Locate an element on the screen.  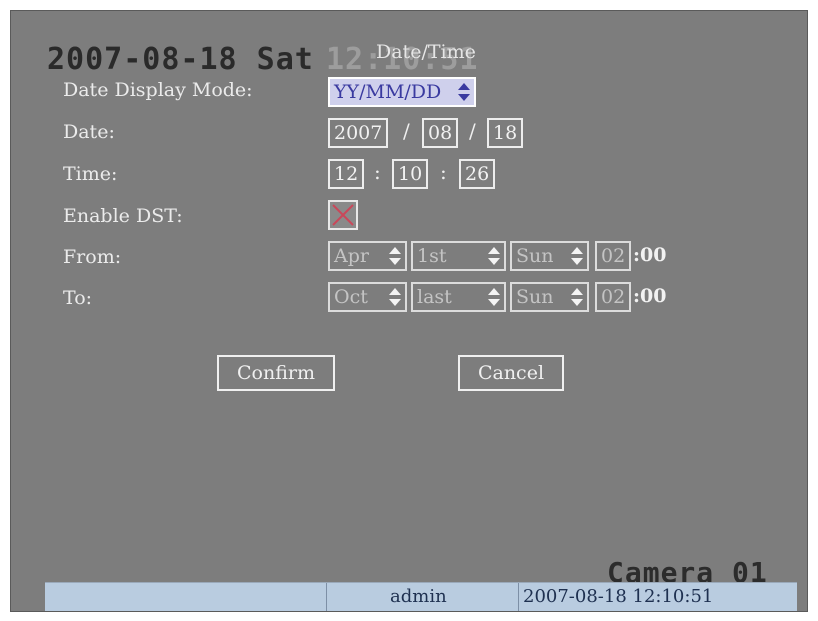
to-minute-suffix: :00 is located at coordinates (650, 296).